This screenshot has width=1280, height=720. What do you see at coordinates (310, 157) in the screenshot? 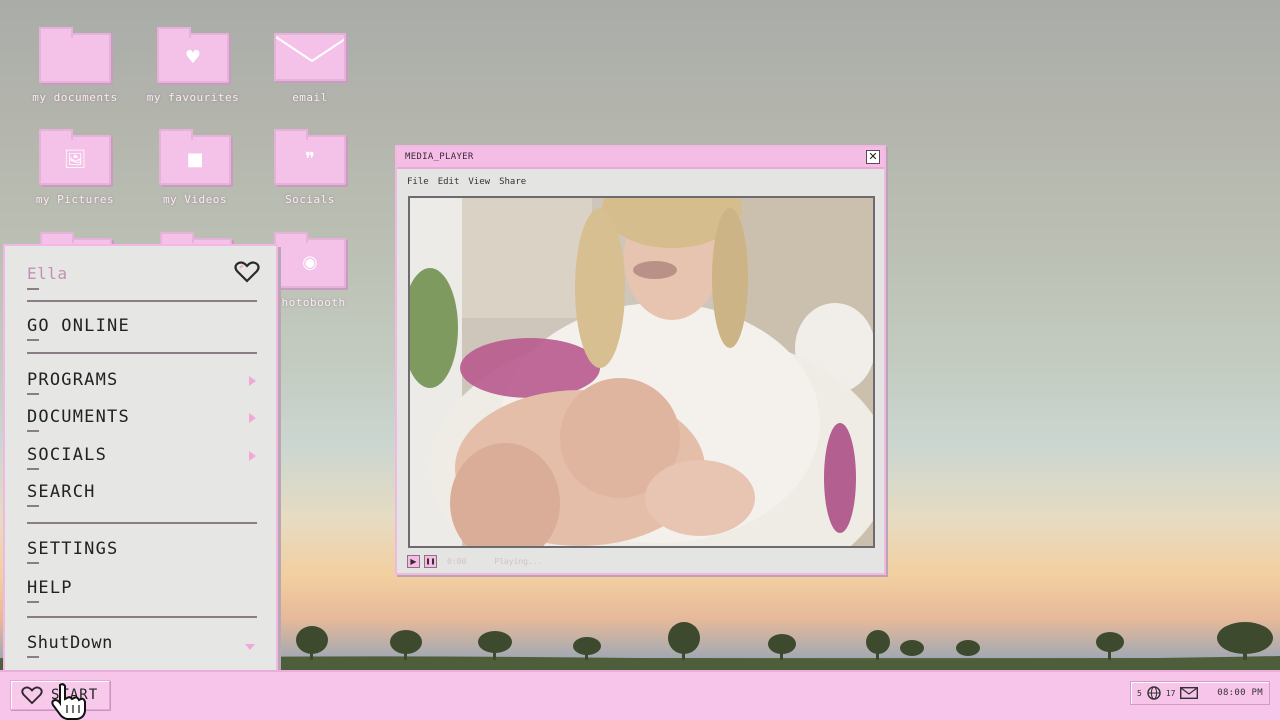
I see `quote-folder-icon: ❞` at bounding box center [310, 157].